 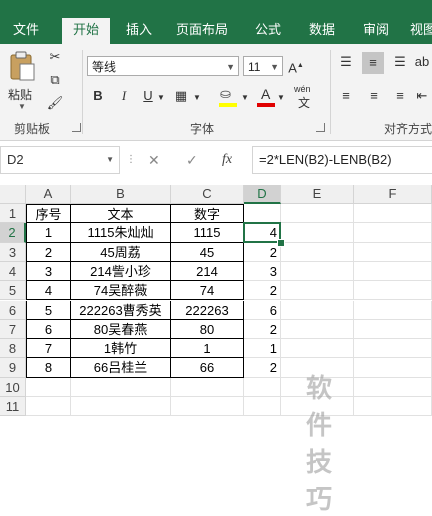 I want to click on tab-home: 开始, so click(x=86, y=31).